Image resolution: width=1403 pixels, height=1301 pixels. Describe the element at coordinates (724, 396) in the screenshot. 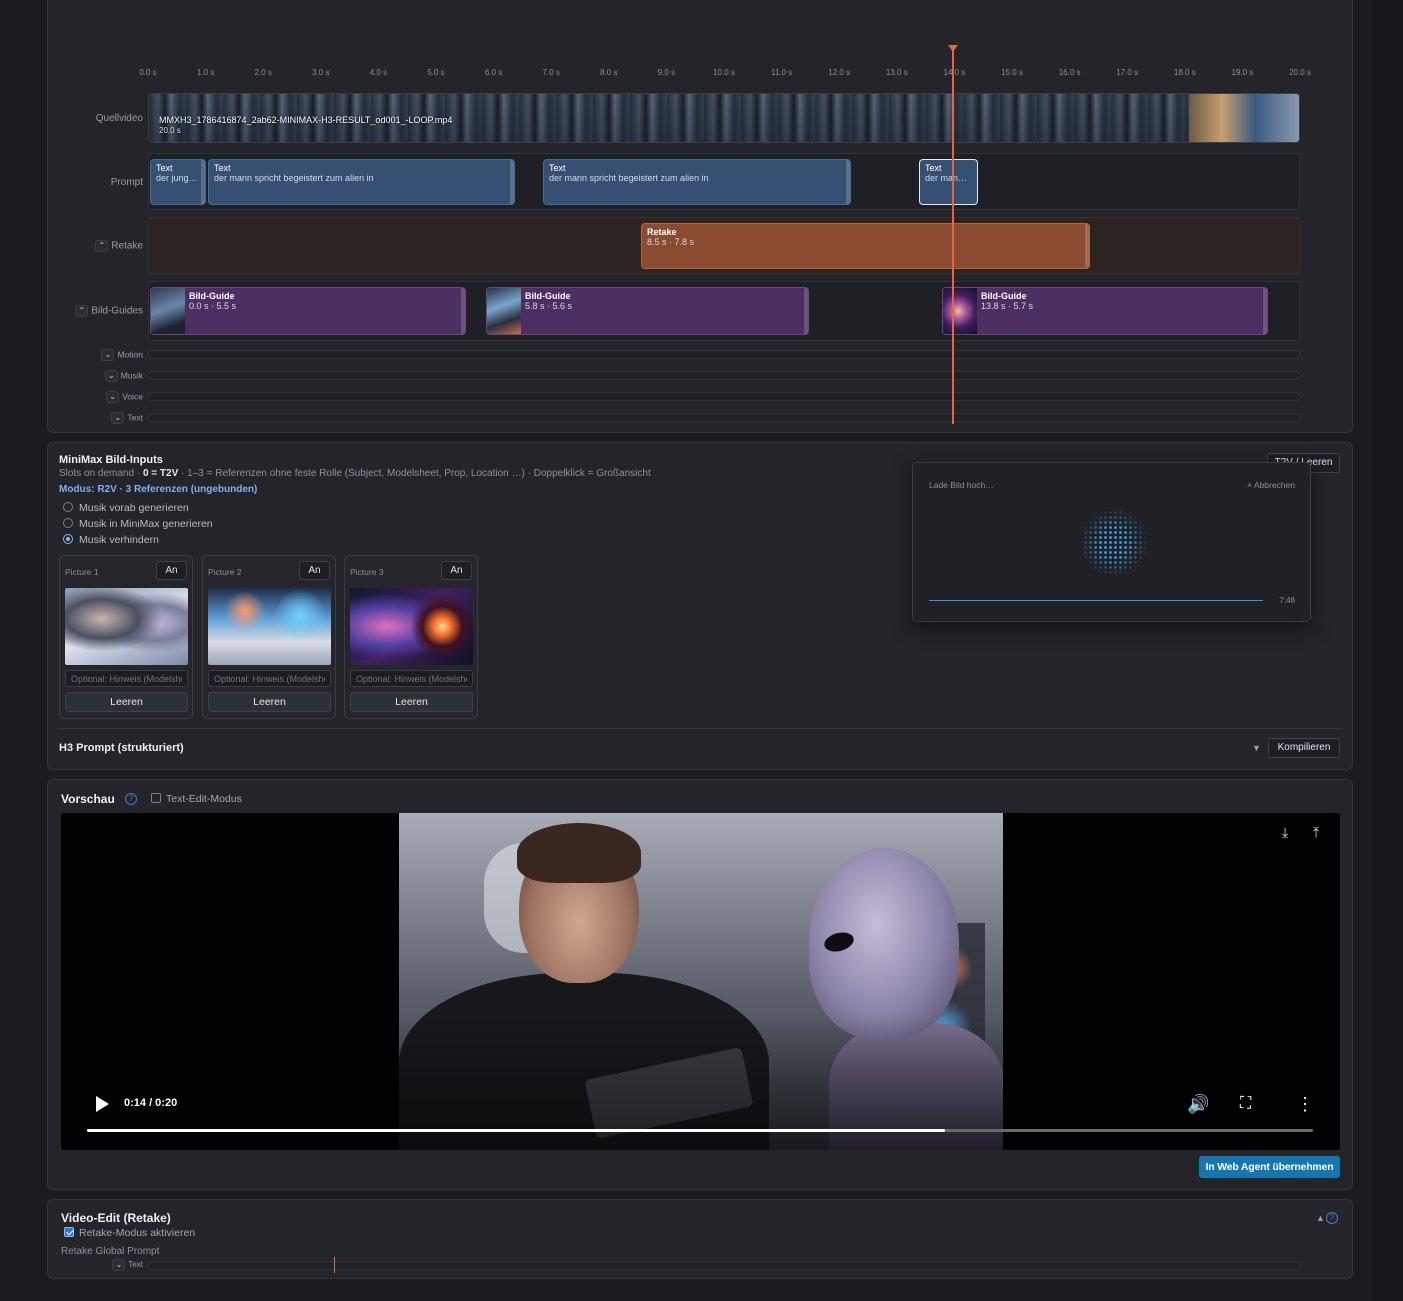

I see `voice-lane` at that location.